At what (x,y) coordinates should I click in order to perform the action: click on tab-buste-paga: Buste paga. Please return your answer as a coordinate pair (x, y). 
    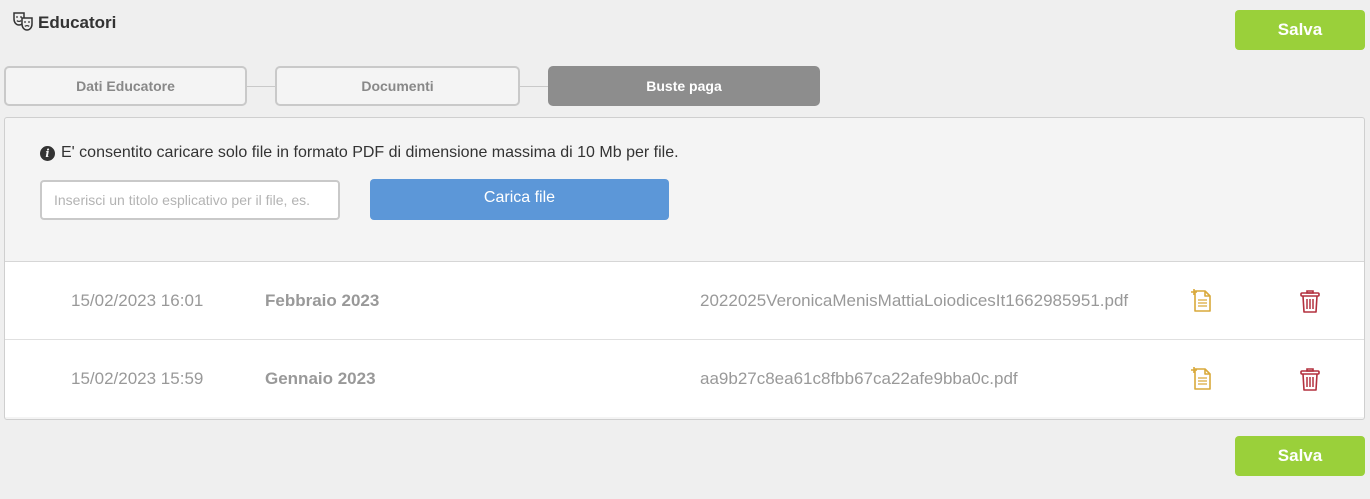
    Looking at the image, I should click on (684, 86).